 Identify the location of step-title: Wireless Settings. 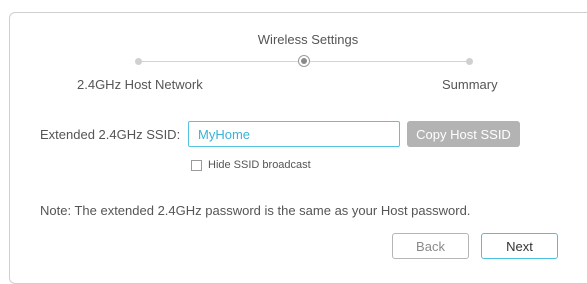
(308, 39).